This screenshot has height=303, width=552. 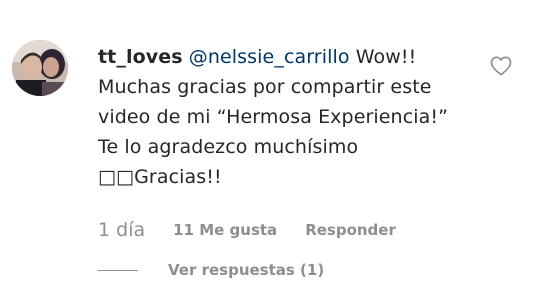 I want to click on avatar-photo-icon, so click(x=40, y=68).